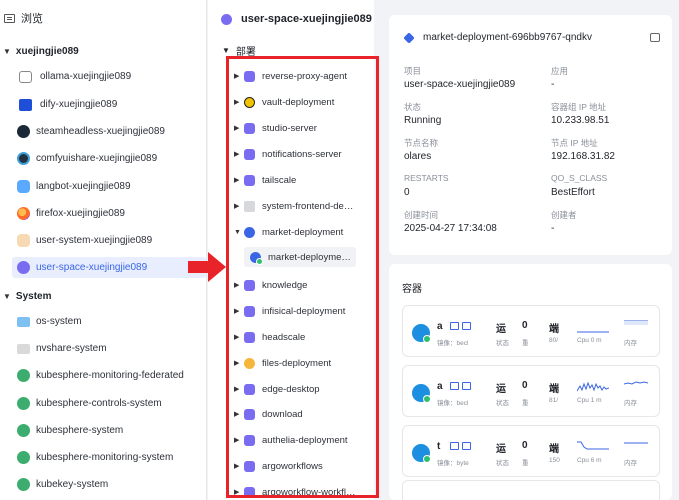 This screenshot has height=500, width=679. What do you see at coordinates (531, 391) in the screenshot?
I see `container-row: a 镜像：becl 运 状态 0 重 端 81/ Cpu 1 m 内存` at bounding box center [531, 391].